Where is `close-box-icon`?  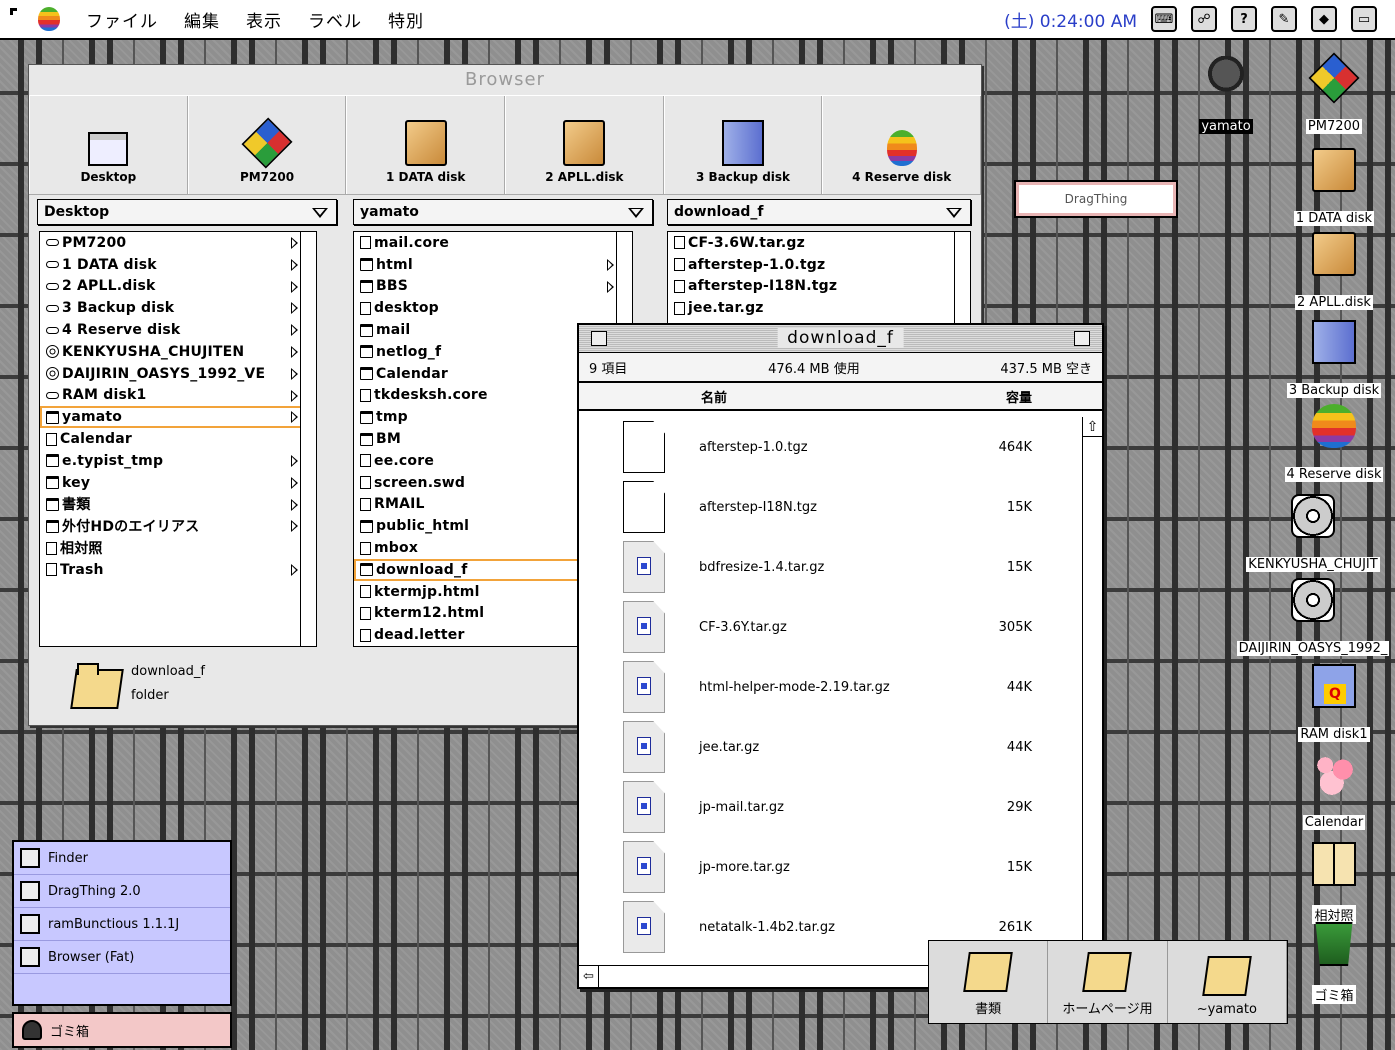 close-box-icon is located at coordinates (599, 338).